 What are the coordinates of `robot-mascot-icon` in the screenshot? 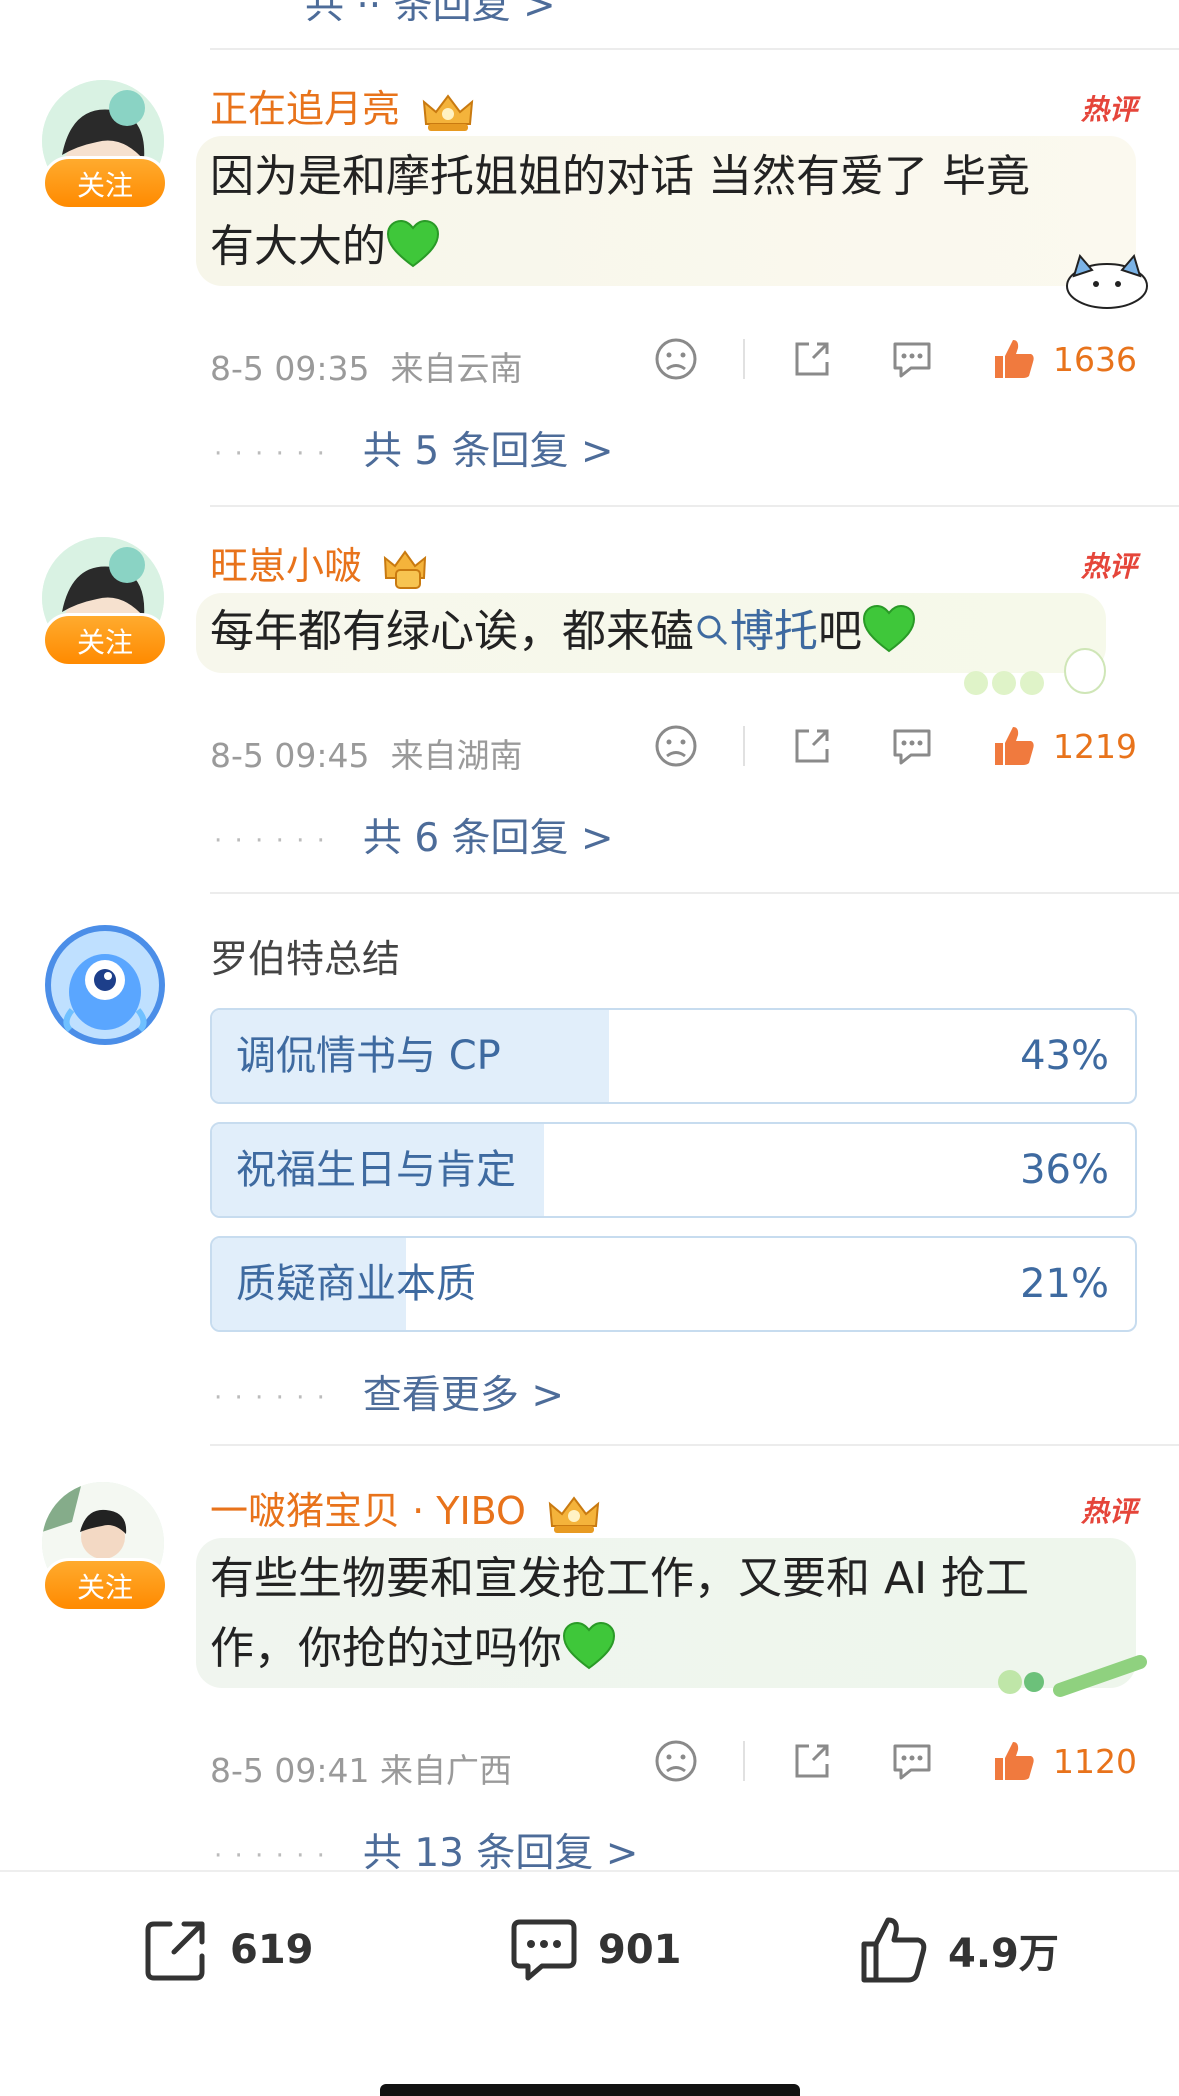 It's located at (105, 985).